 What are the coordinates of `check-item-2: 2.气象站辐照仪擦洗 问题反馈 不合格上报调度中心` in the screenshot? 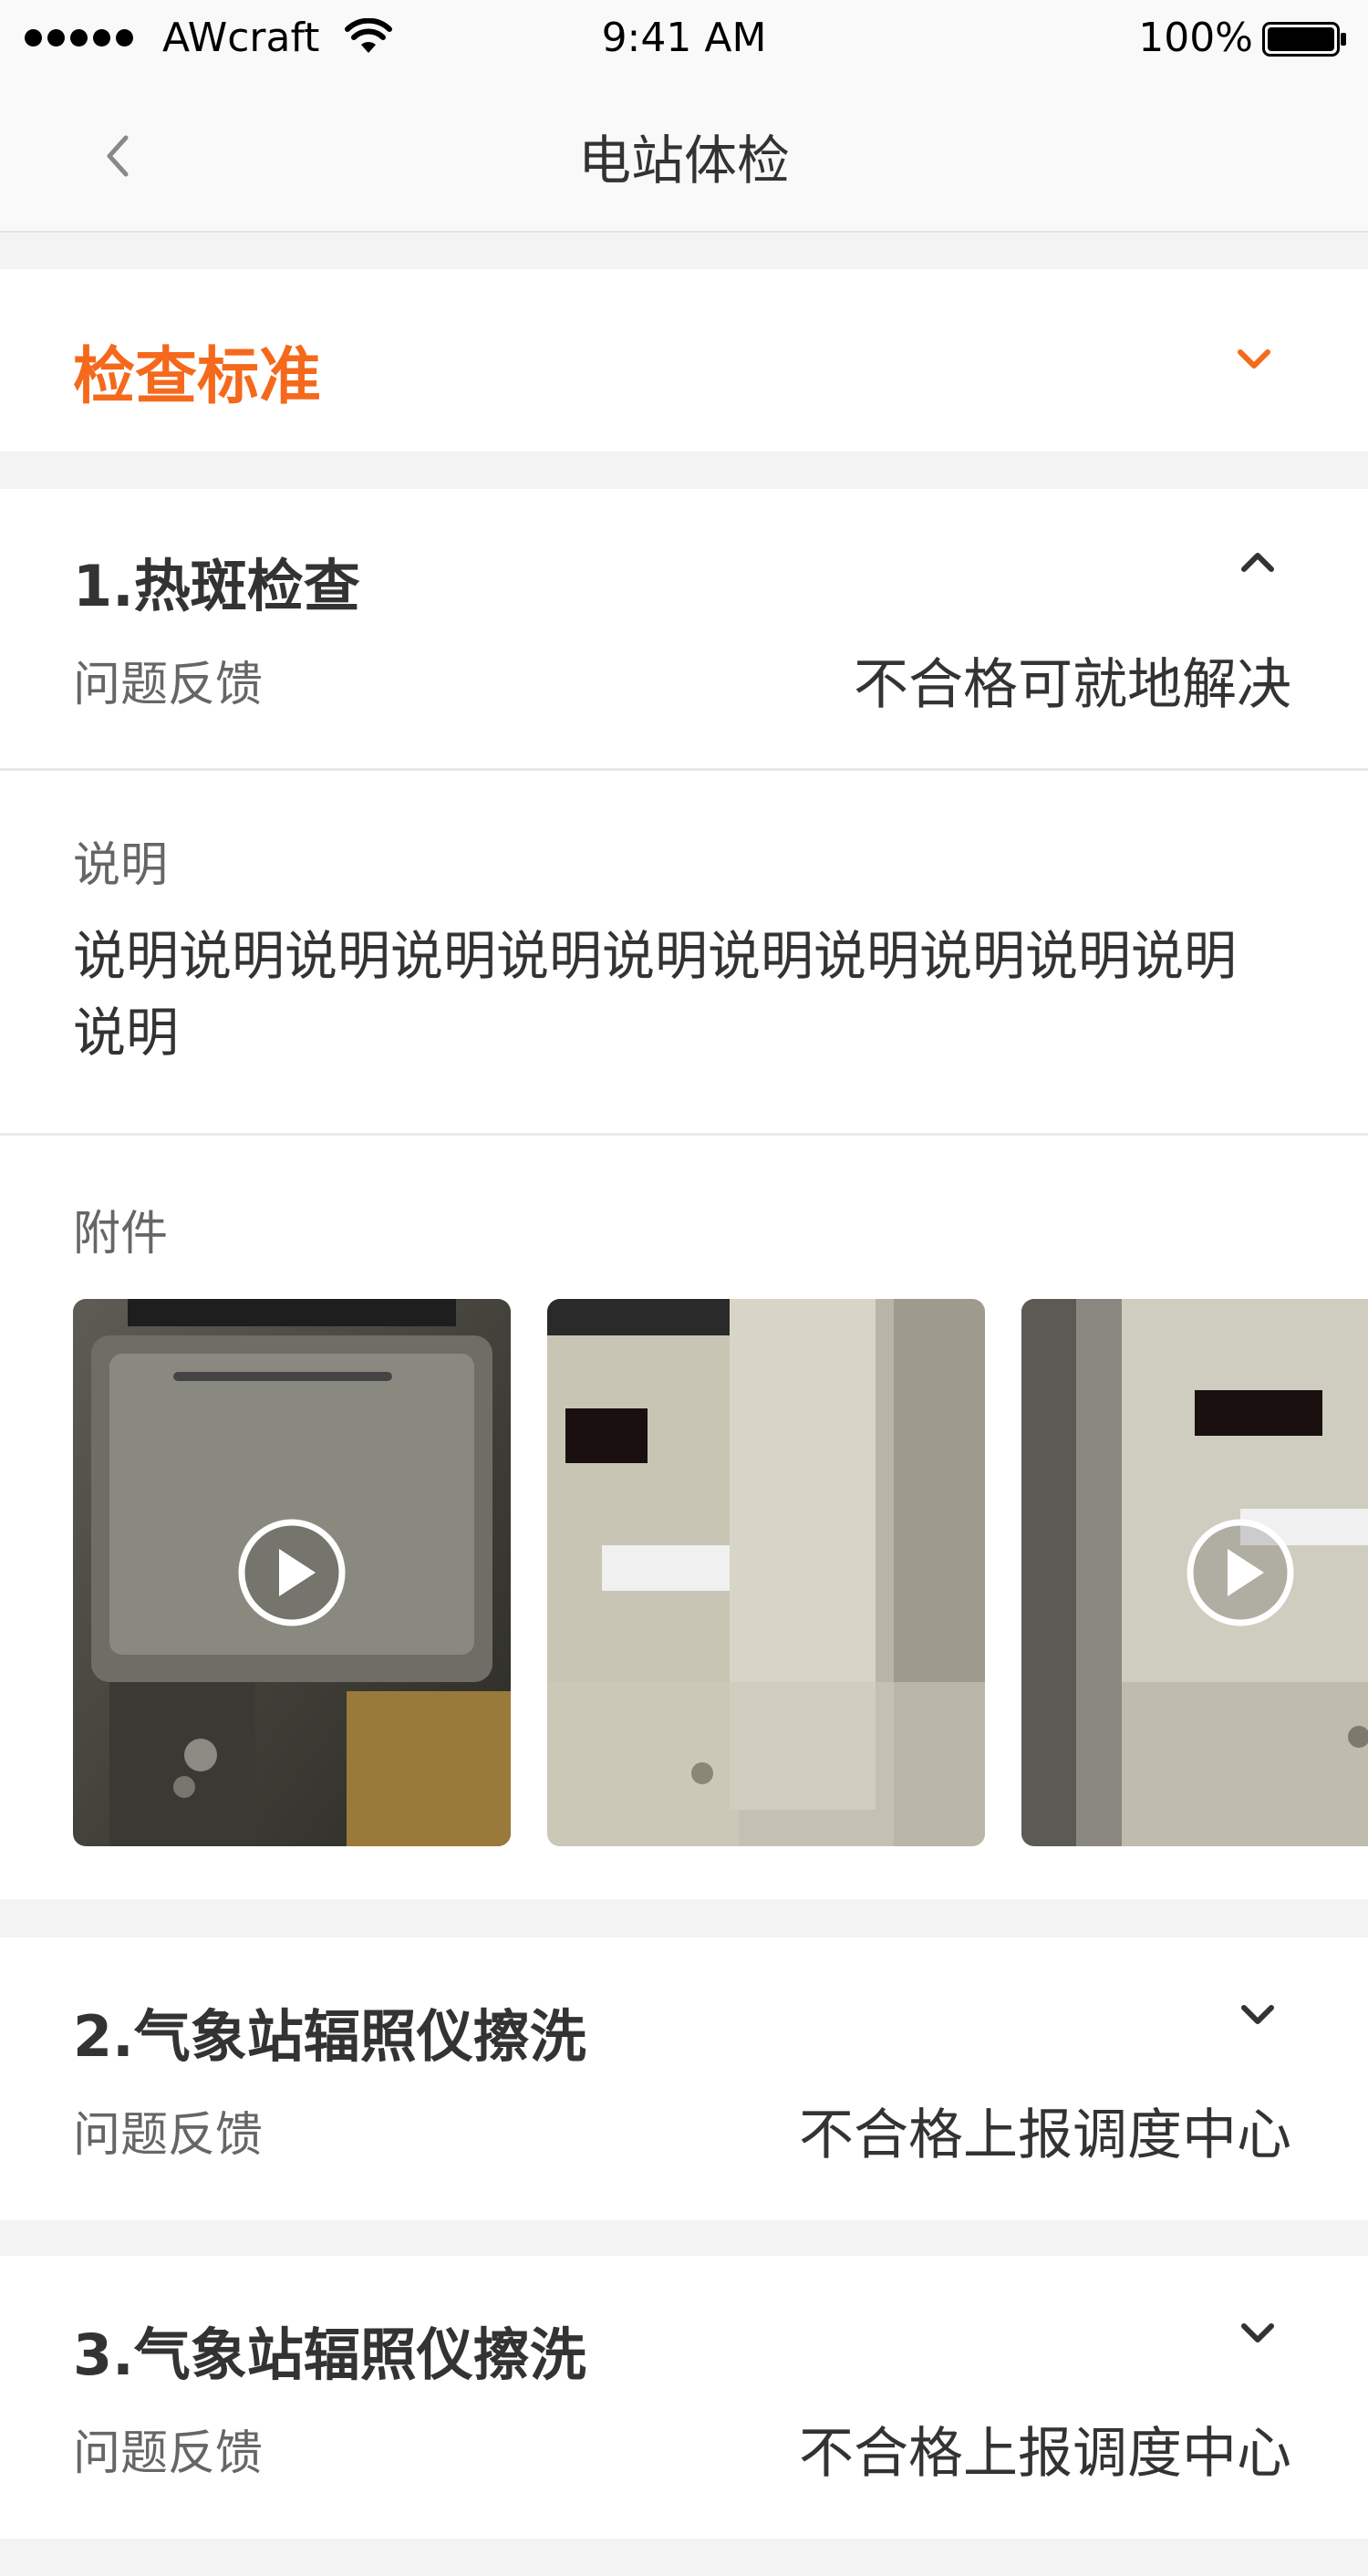 It's located at (684, 2078).